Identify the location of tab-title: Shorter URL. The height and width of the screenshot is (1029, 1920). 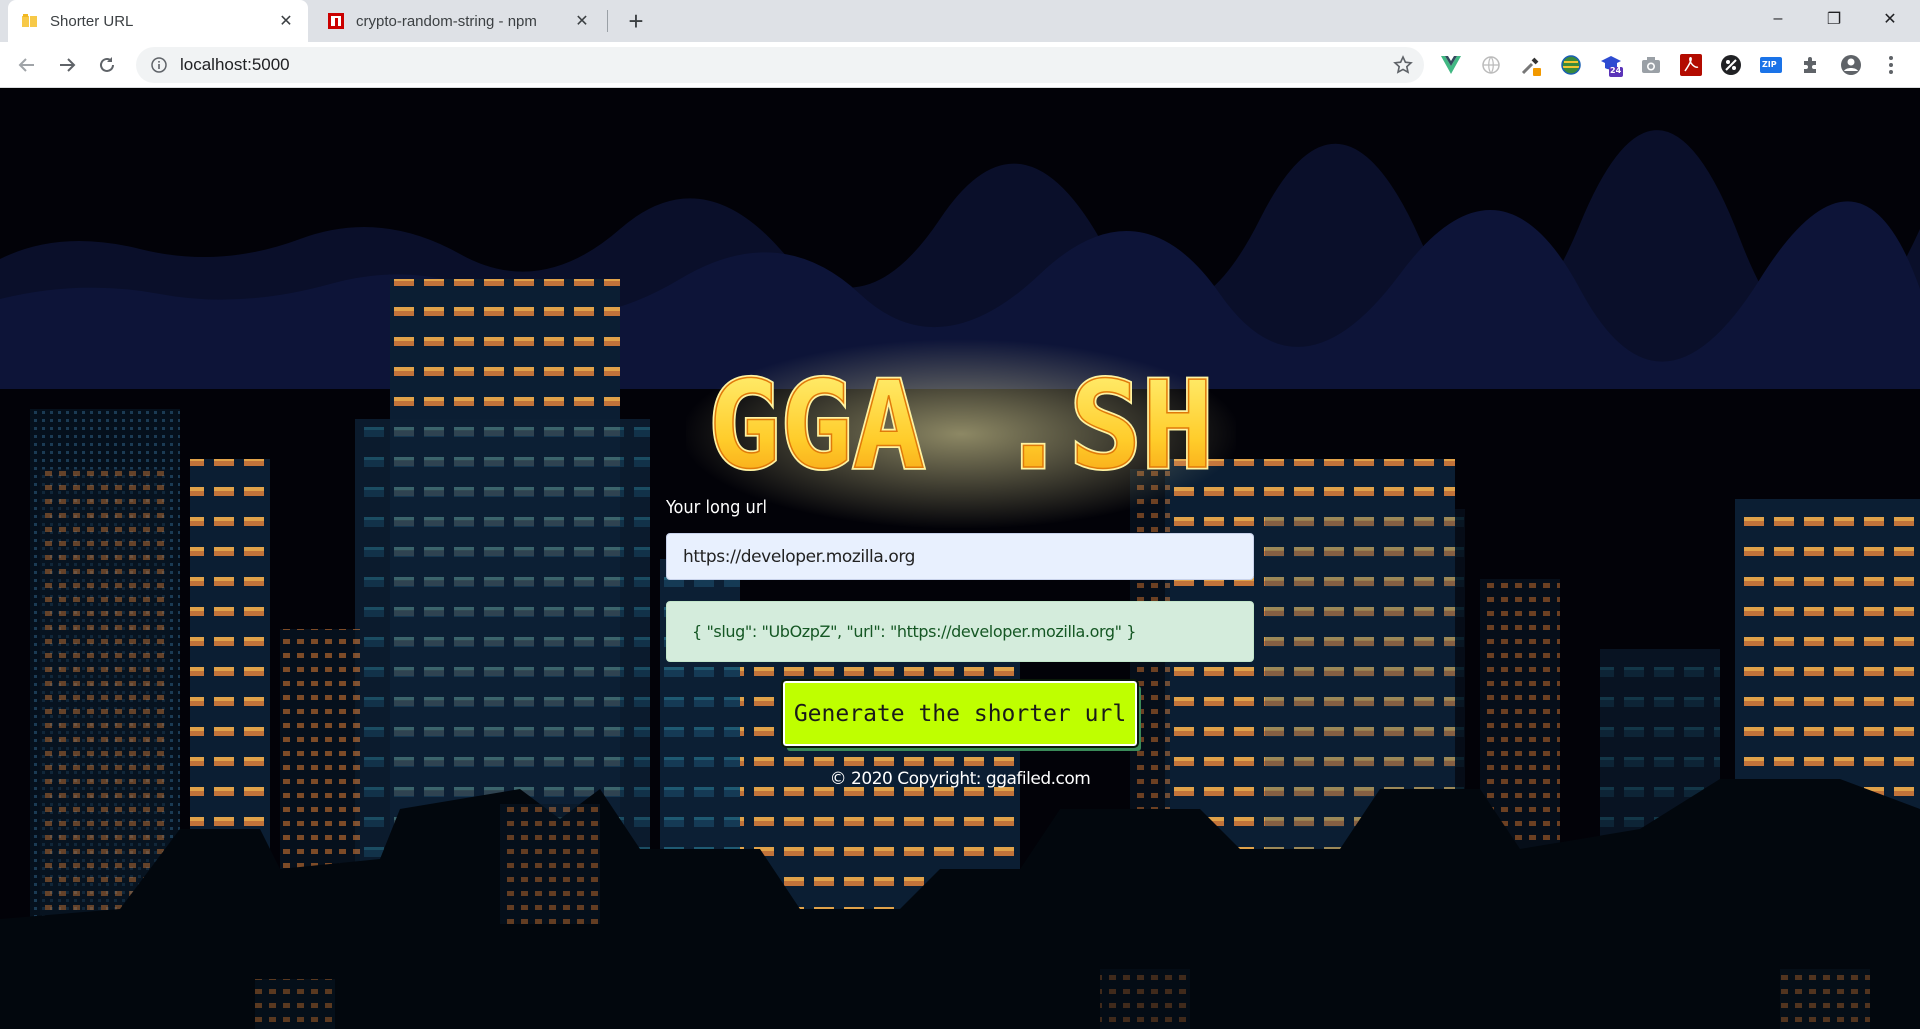
(92, 21).